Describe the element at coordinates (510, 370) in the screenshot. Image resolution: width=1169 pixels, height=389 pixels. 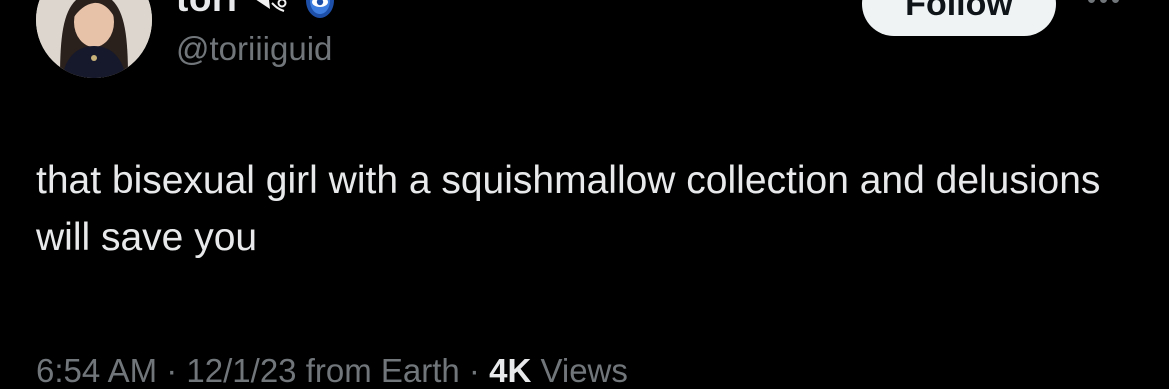
I see `views-count: 4K` at that location.